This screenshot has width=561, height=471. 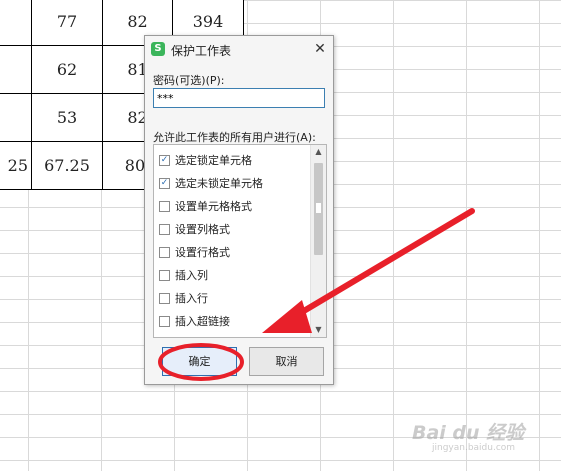 I want to click on permission-item: 设置列格式, so click(x=234, y=229).